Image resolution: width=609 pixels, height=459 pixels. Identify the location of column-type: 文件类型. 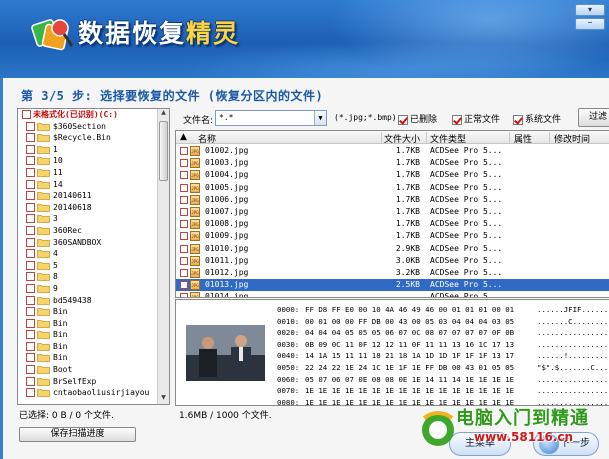
(448, 138).